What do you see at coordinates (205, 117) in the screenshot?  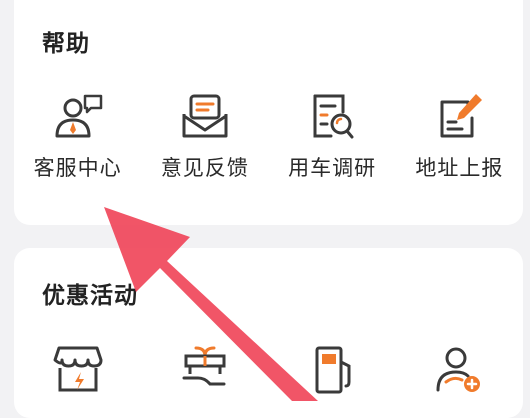 I see `feedback-icon` at bounding box center [205, 117].